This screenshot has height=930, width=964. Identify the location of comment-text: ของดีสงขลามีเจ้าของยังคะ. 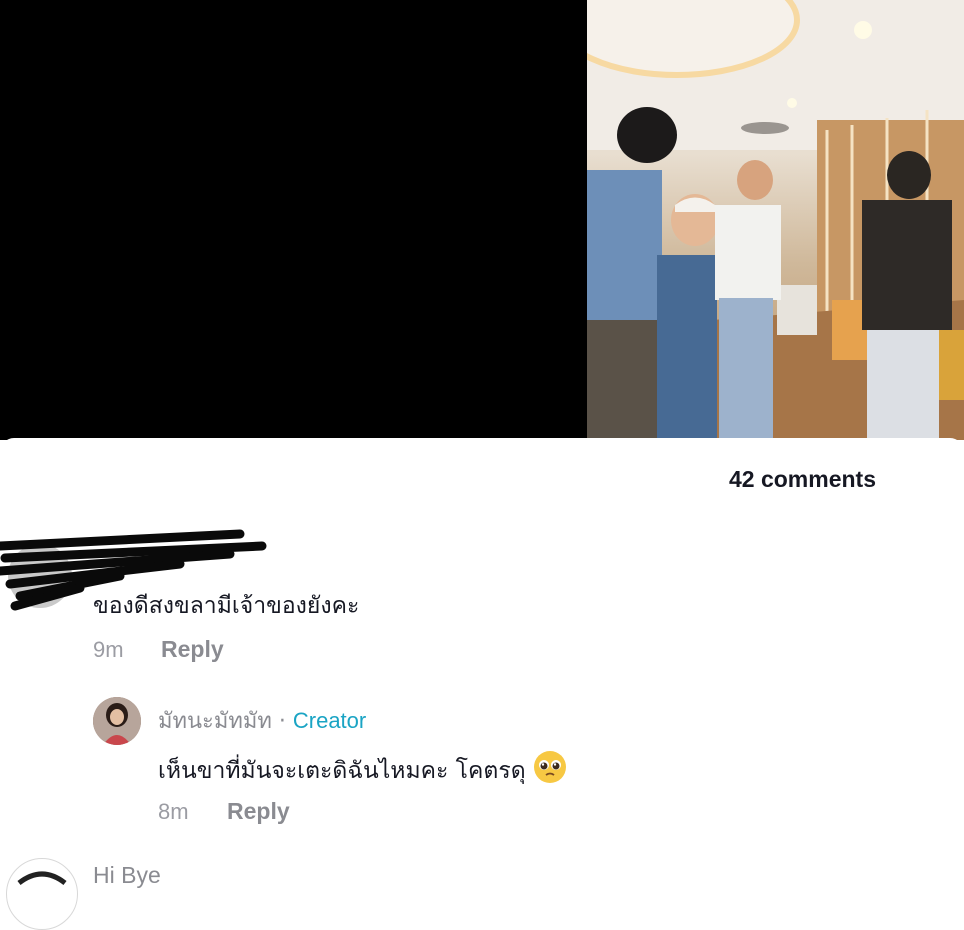
(226, 606).